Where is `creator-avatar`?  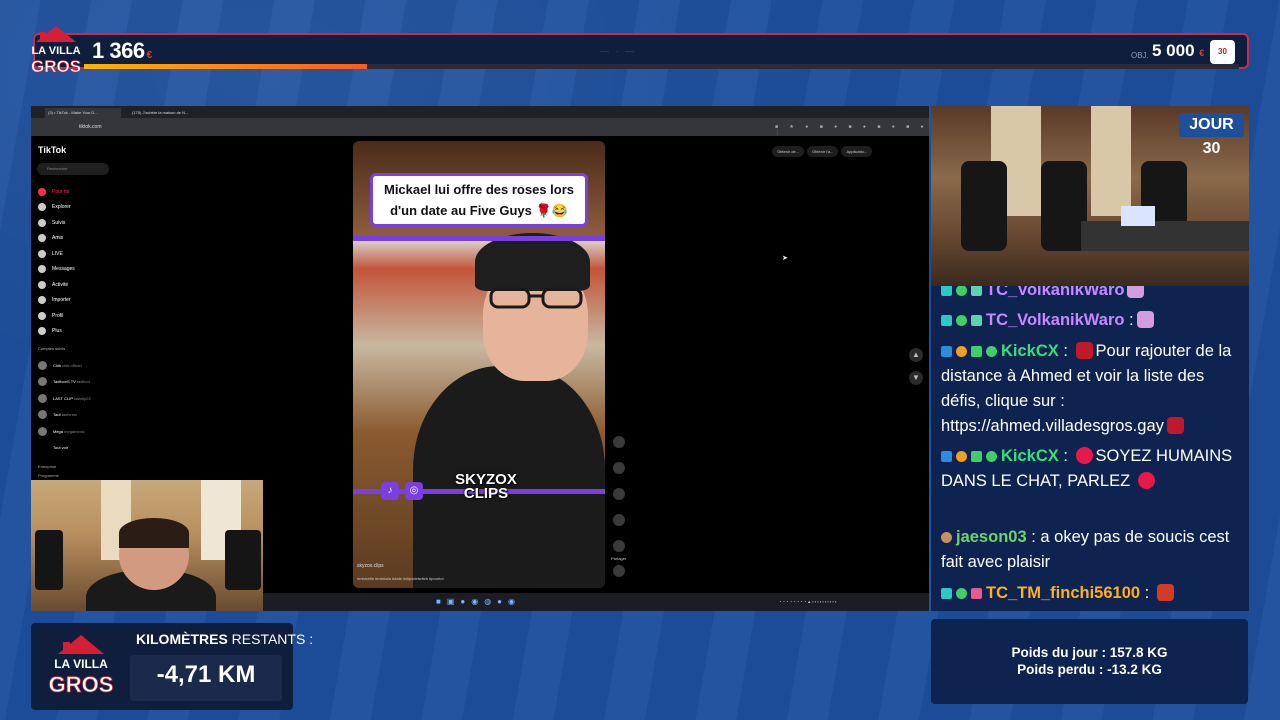 creator-avatar is located at coordinates (619, 442).